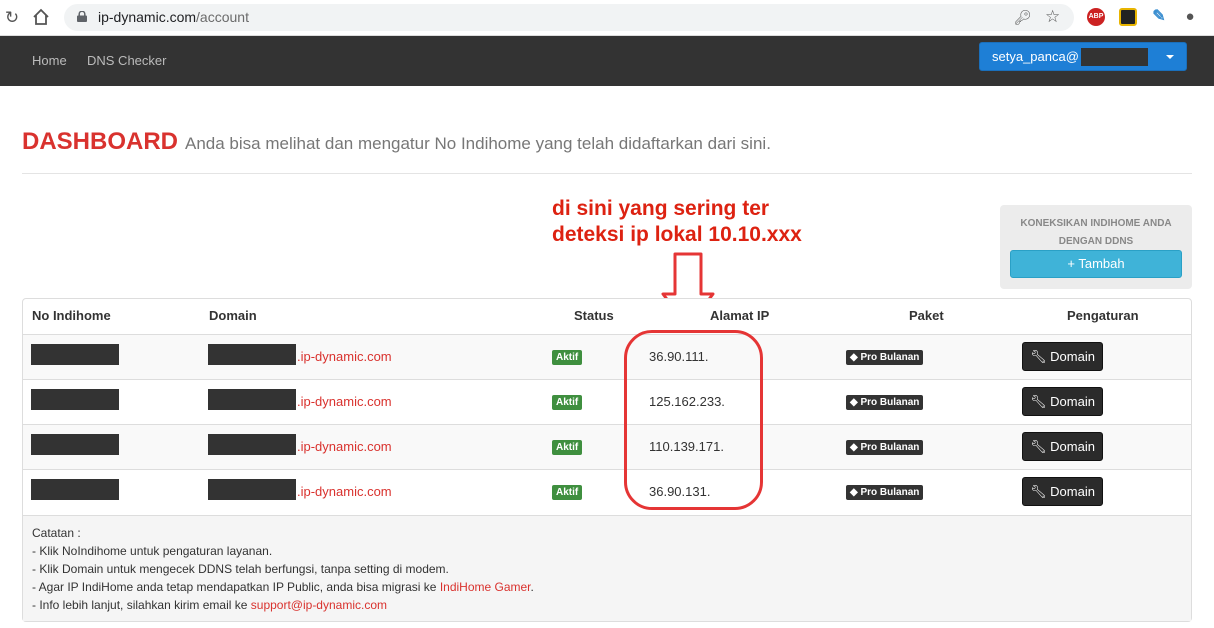  I want to click on col-header-domain: Domain, so click(233, 315).